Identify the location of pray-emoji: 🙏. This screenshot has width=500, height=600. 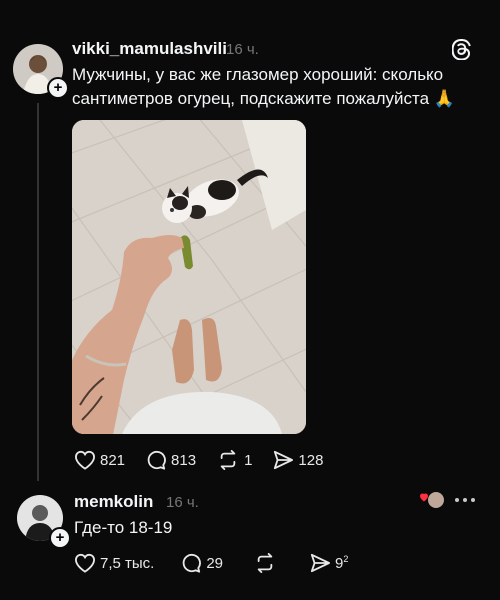
(444, 98).